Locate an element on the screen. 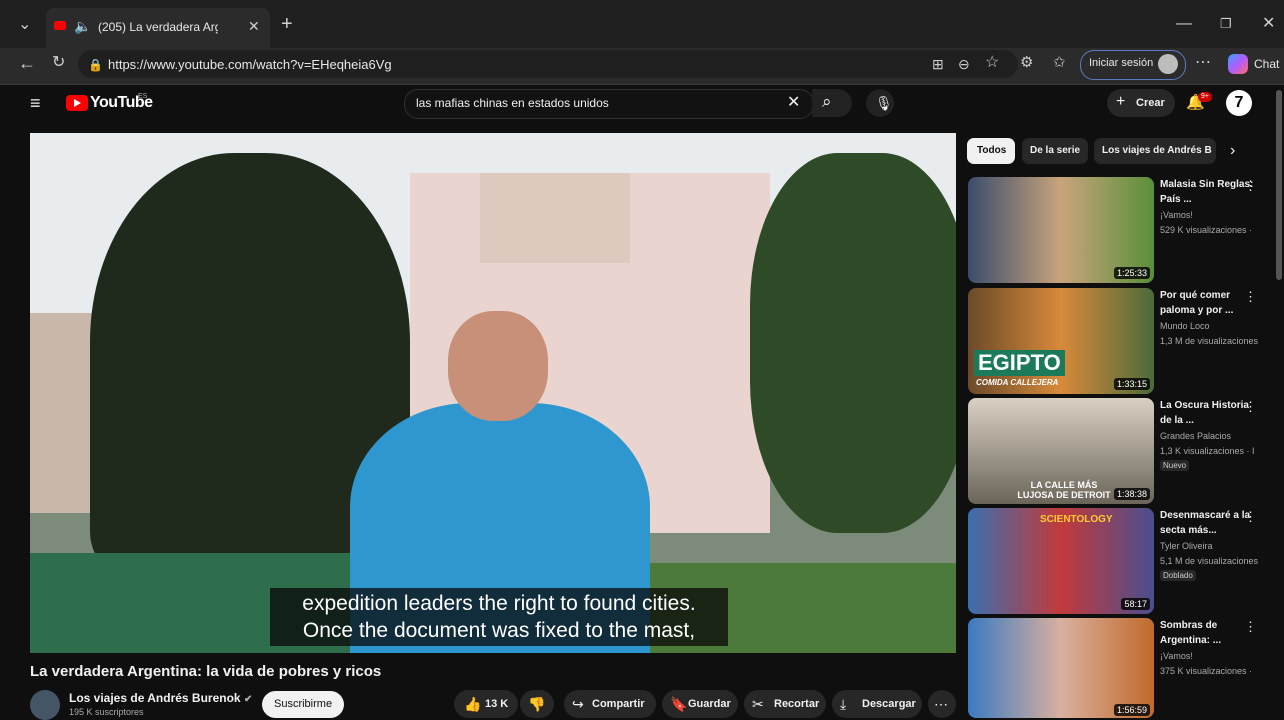 The height and width of the screenshot is (720, 1284). chat-label: Chat is located at coordinates (1266, 64).